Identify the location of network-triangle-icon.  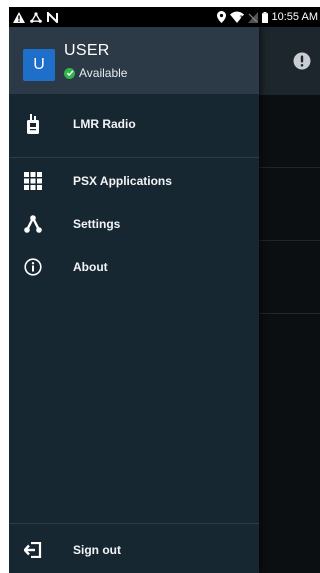
(36, 17).